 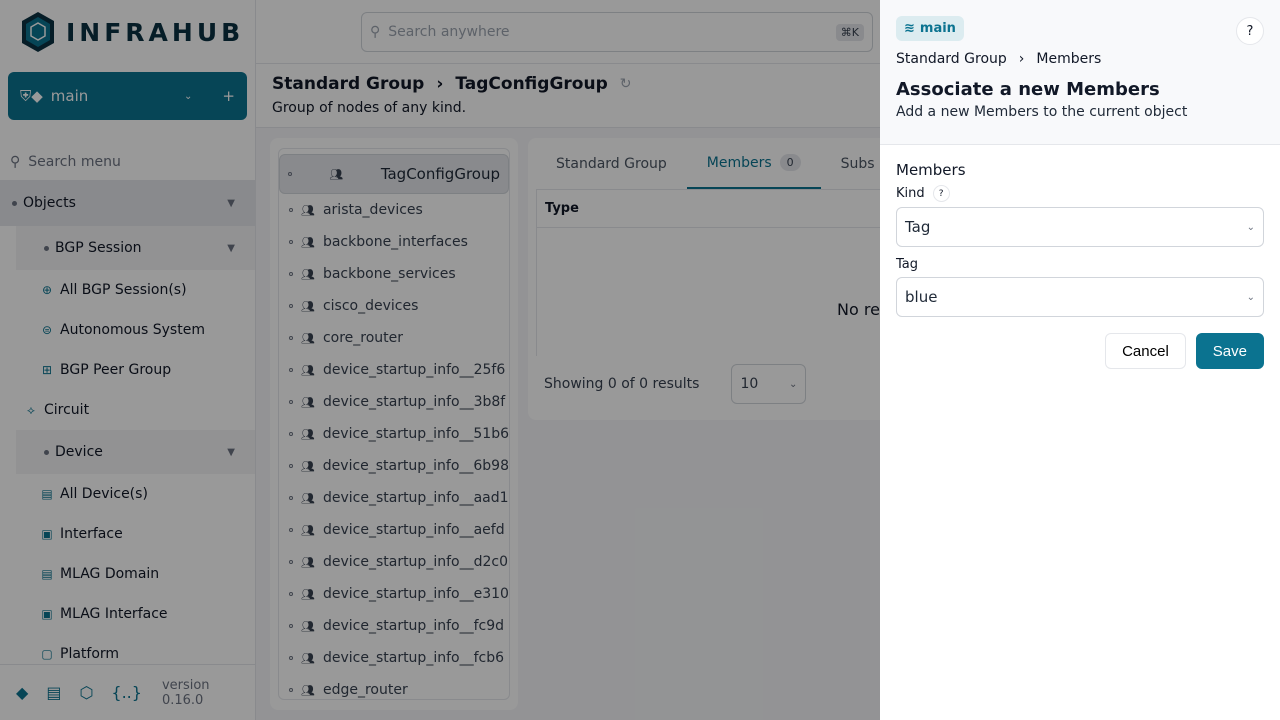 I want to click on tag-label: Tag, so click(x=907, y=264).